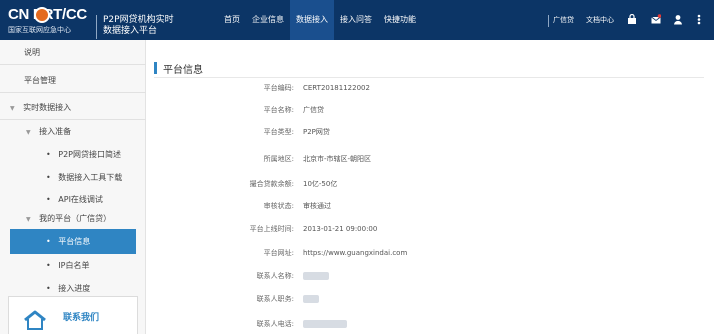 The height and width of the screenshot is (334, 714). Describe the element at coordinates (678, 19) in the screenshot. I see `user-icon` at that location.